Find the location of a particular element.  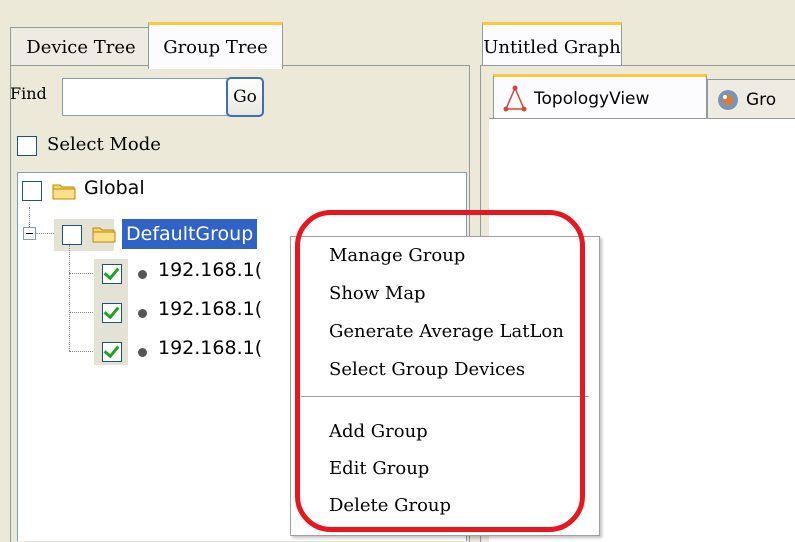

collapse-toggle is located at coordinates (29, 233).